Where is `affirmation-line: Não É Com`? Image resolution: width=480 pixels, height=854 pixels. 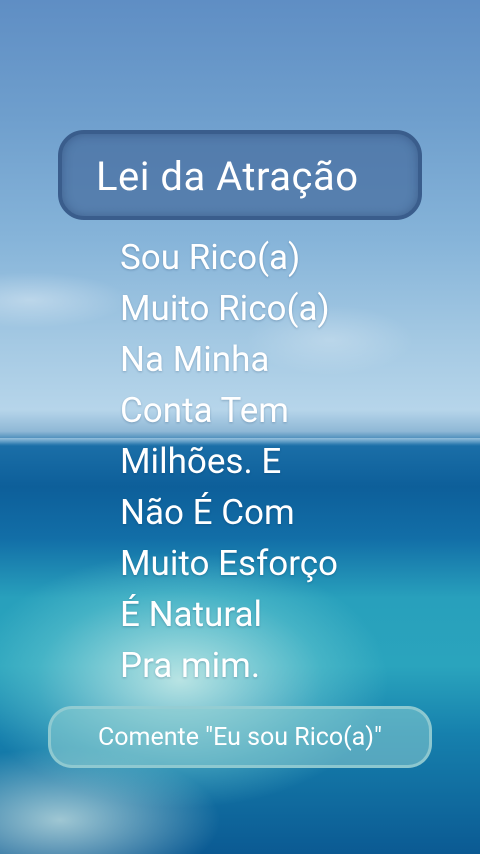
affirmation-line: Não É Com is located at coordinates (207, 512).